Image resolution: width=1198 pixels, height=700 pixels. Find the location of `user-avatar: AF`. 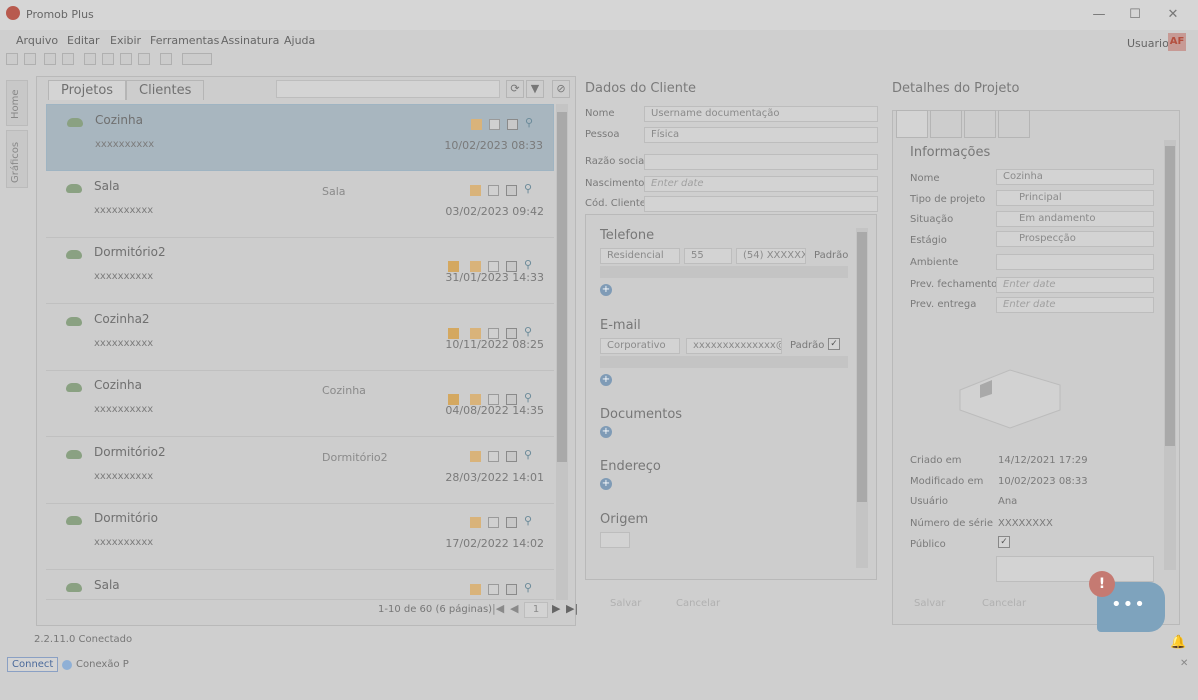

user-avatar: AF is located at coordinates (1177, 42).